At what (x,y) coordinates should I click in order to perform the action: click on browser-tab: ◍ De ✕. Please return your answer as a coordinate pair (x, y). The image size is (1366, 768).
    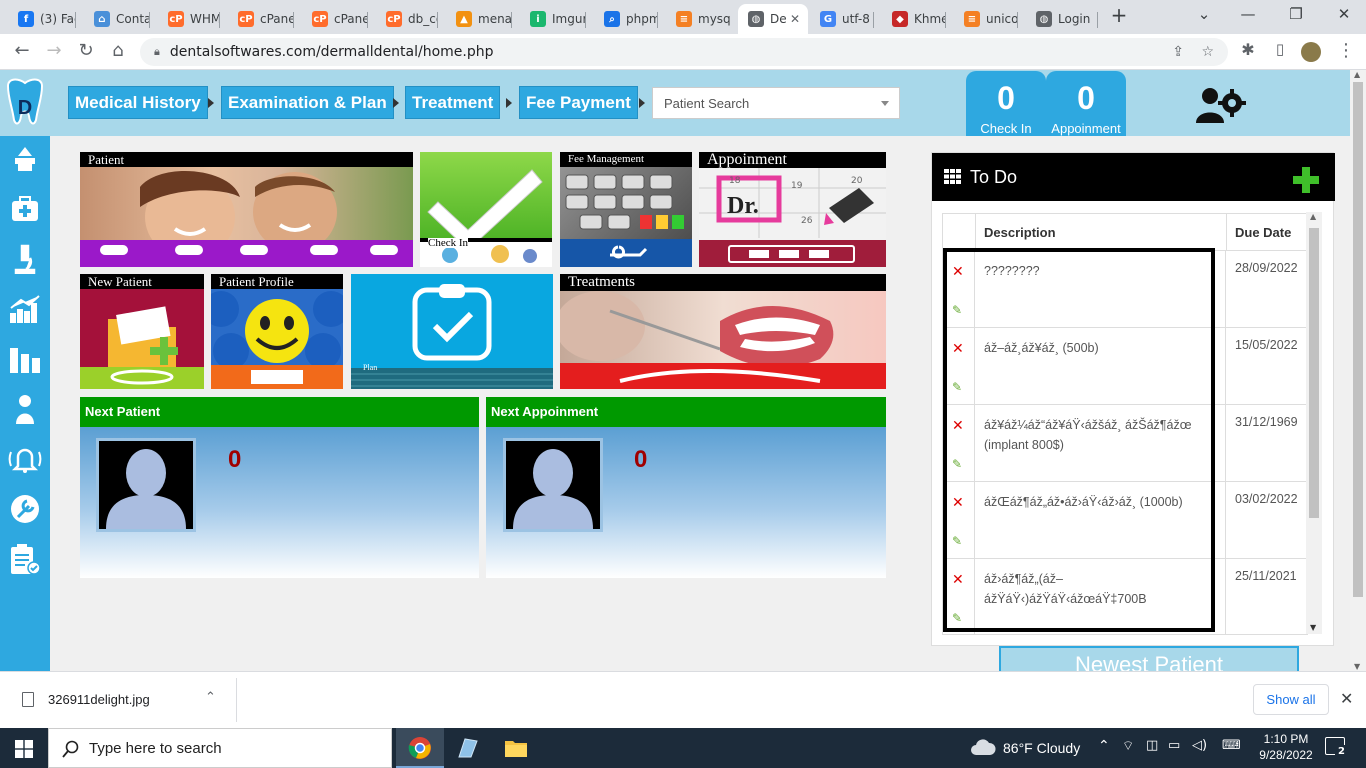
    Looking at the image, I should click on (773, 19).